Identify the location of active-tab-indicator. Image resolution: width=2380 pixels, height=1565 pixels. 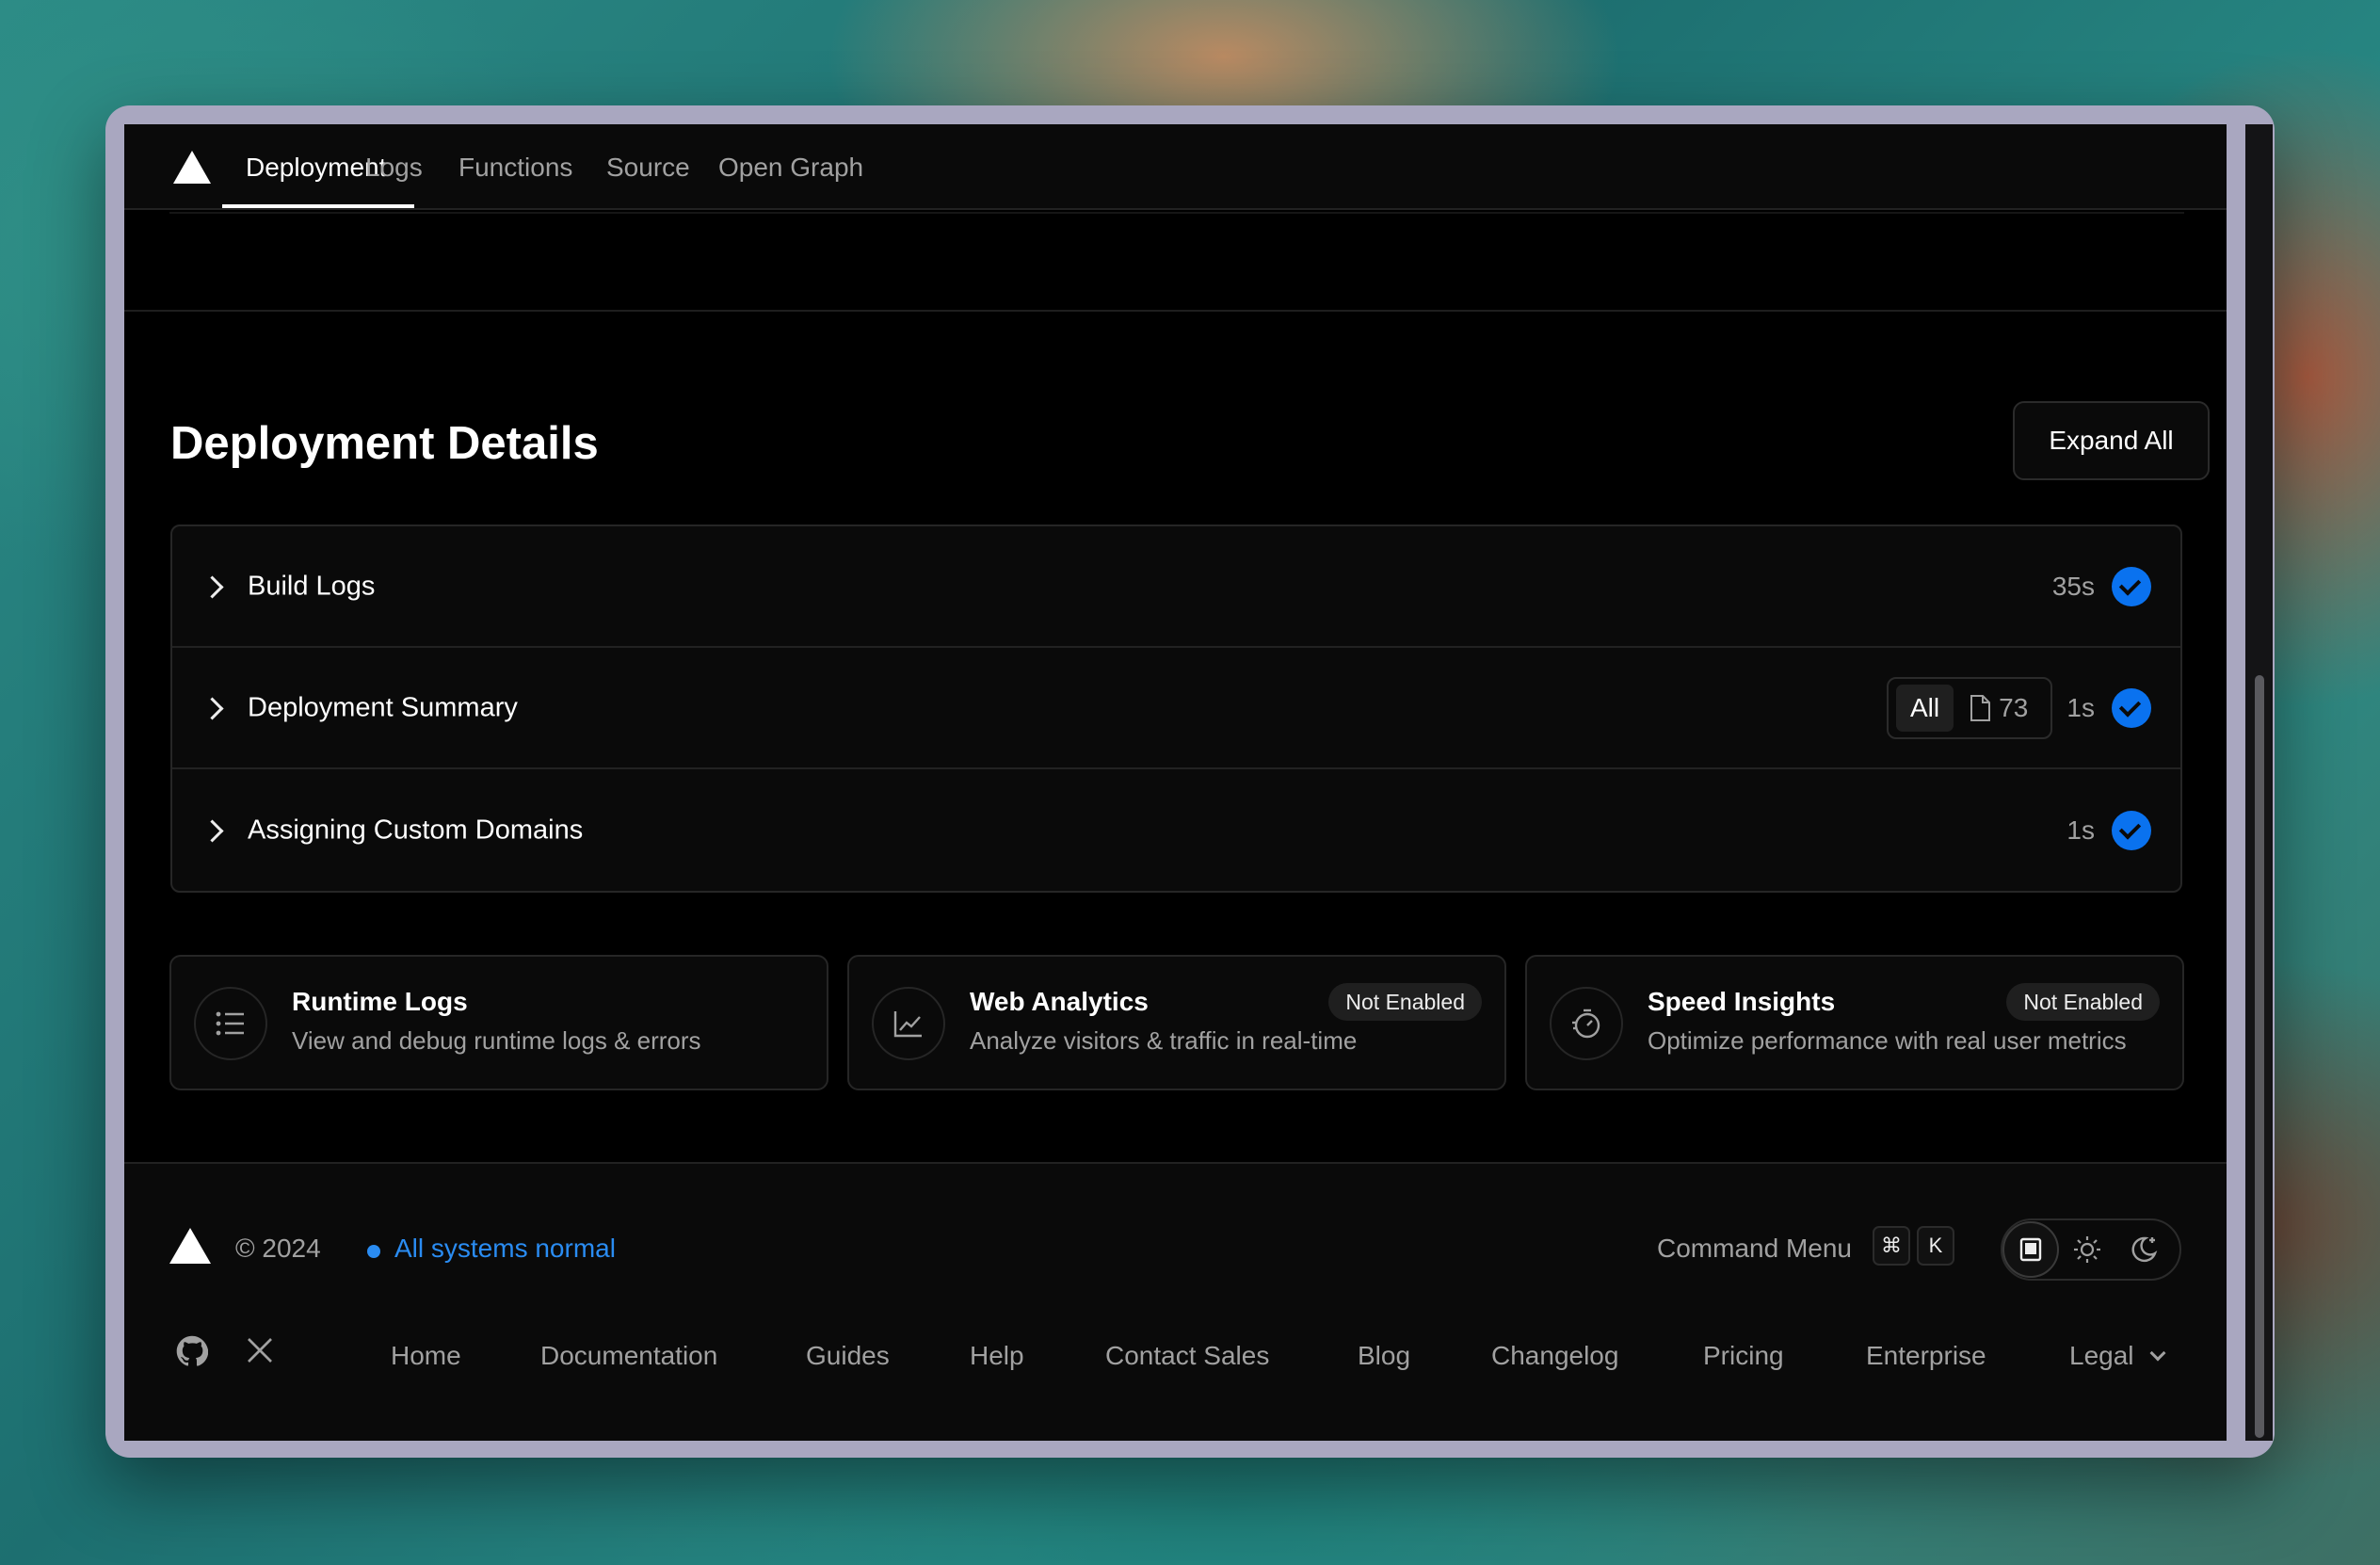
(318, 206).